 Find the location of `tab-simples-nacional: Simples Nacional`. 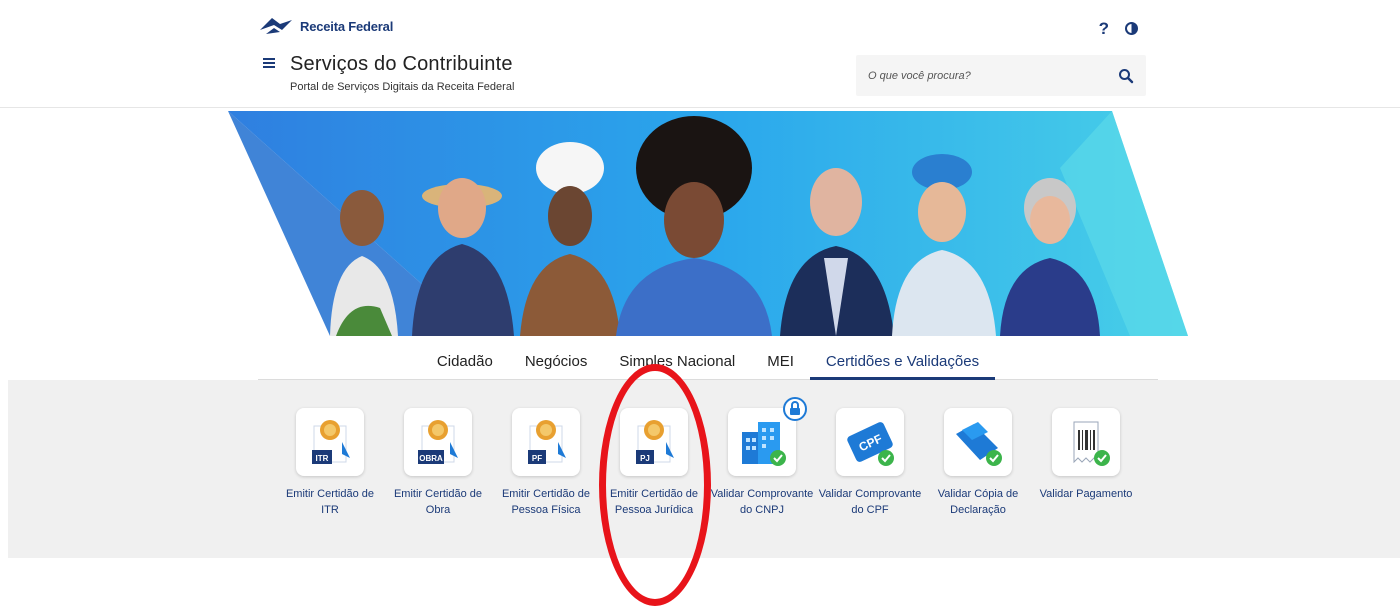

tab-simples-nacional: Simples Nacional is located at coordinates (677, 361).